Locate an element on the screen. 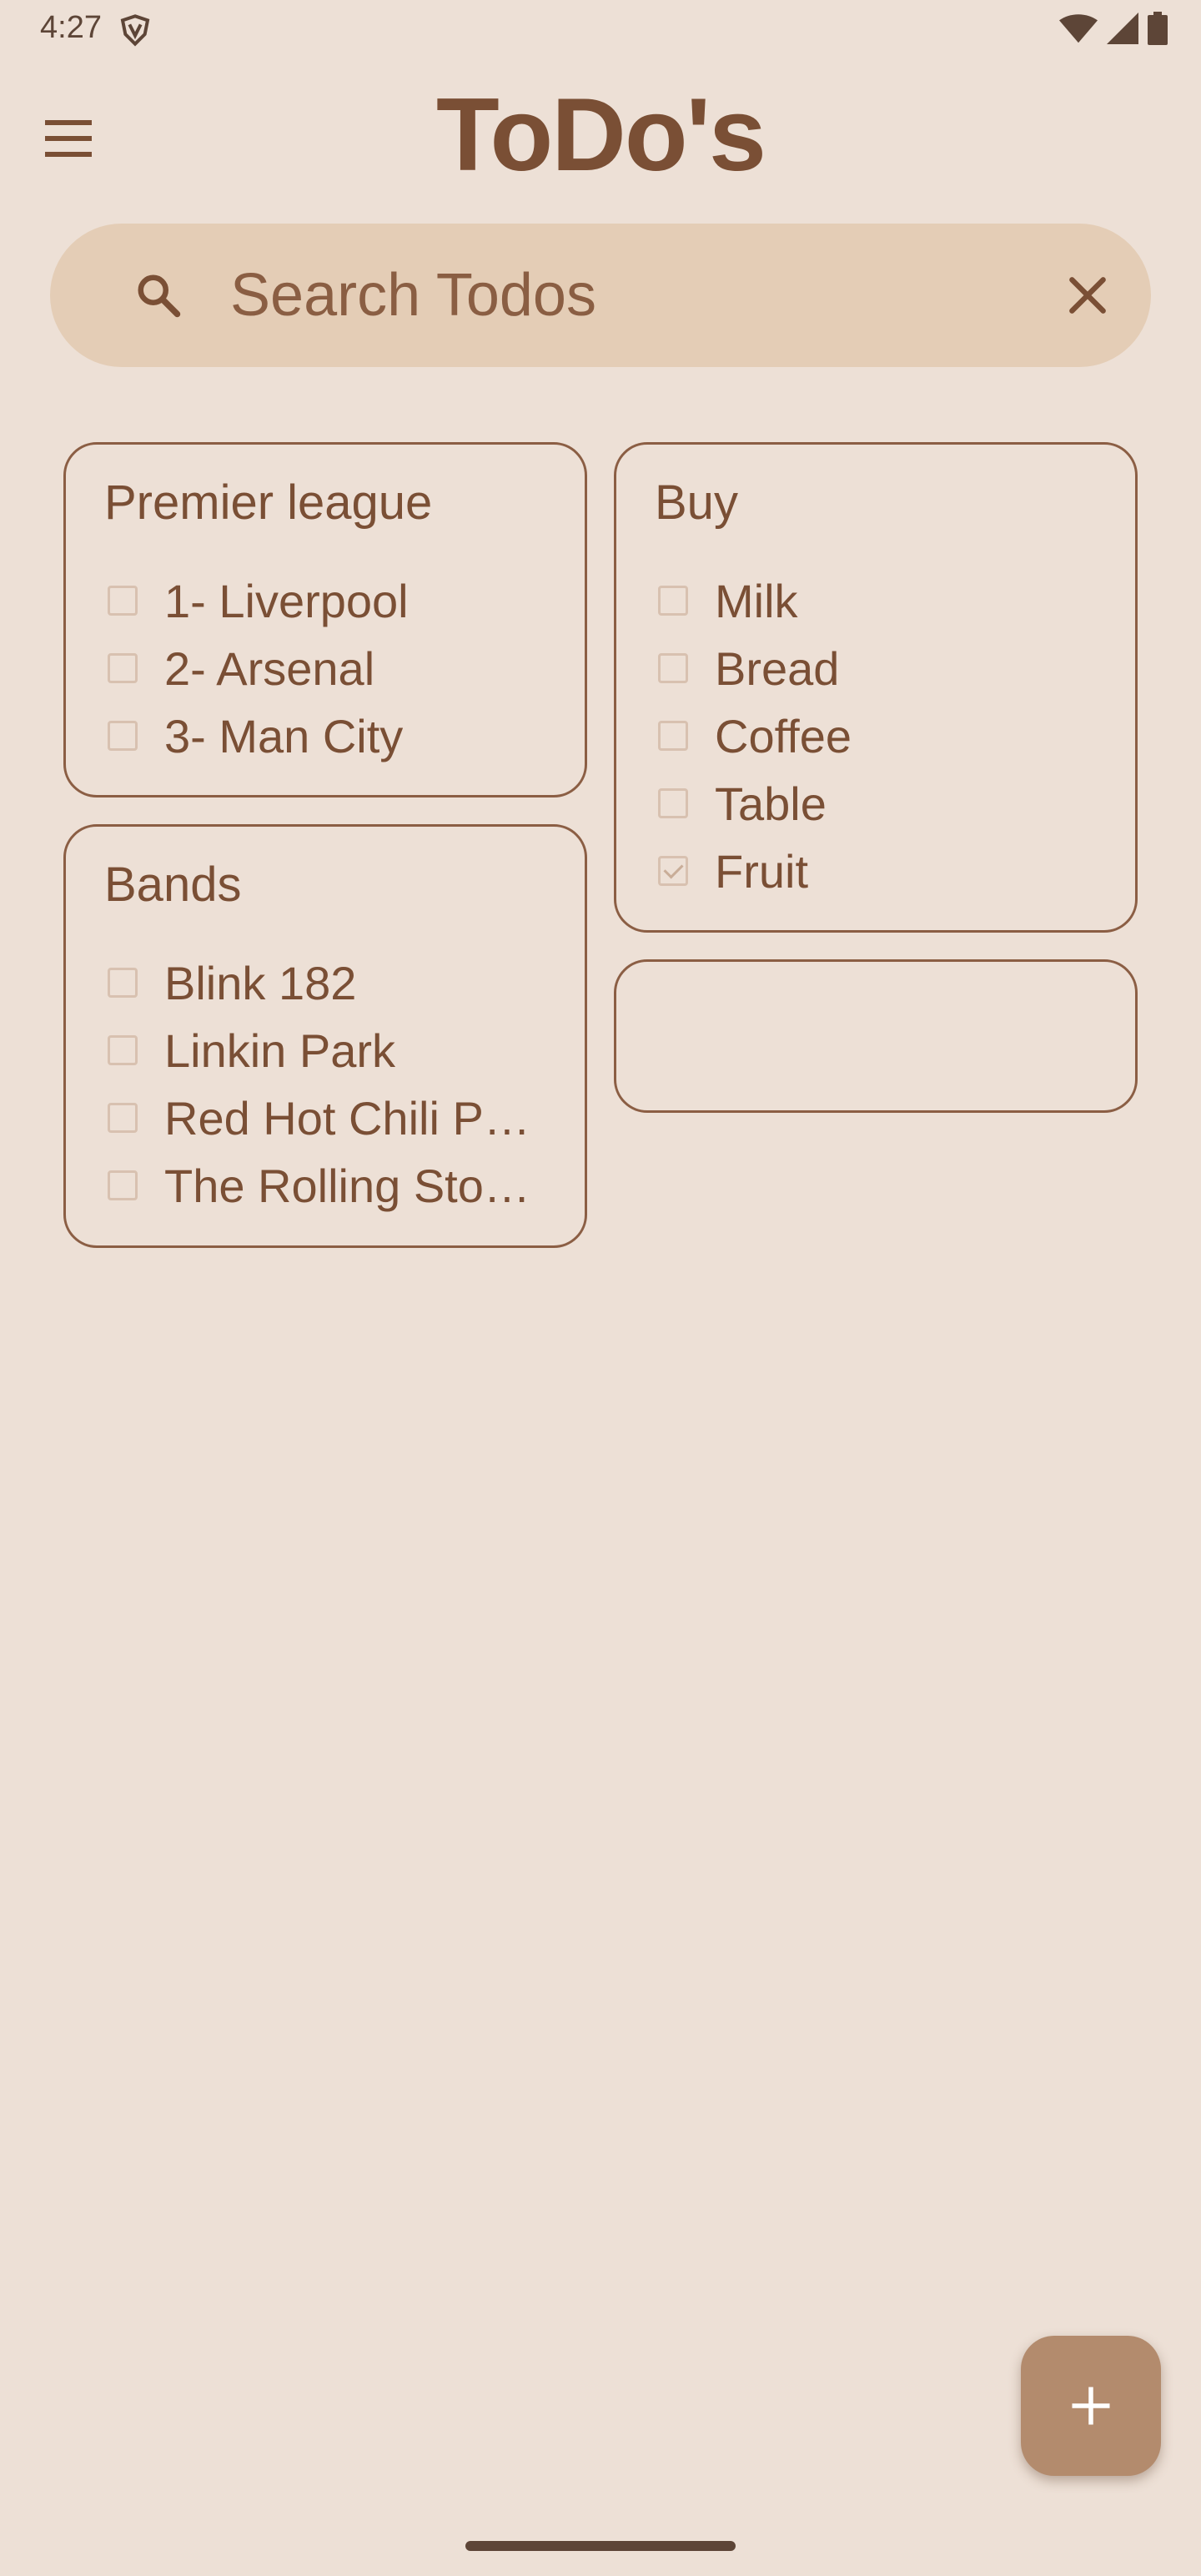 The height and width of the screenshot is (2576, 1201). todo-text: 3- Man City is located at coordinates (284, 735).